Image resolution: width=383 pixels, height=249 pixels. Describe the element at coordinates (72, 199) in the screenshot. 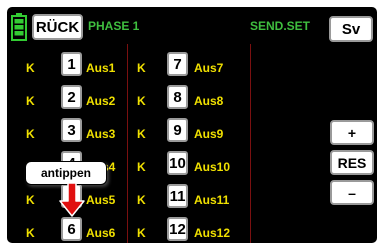

I see `arrow-down-icon` at that location.